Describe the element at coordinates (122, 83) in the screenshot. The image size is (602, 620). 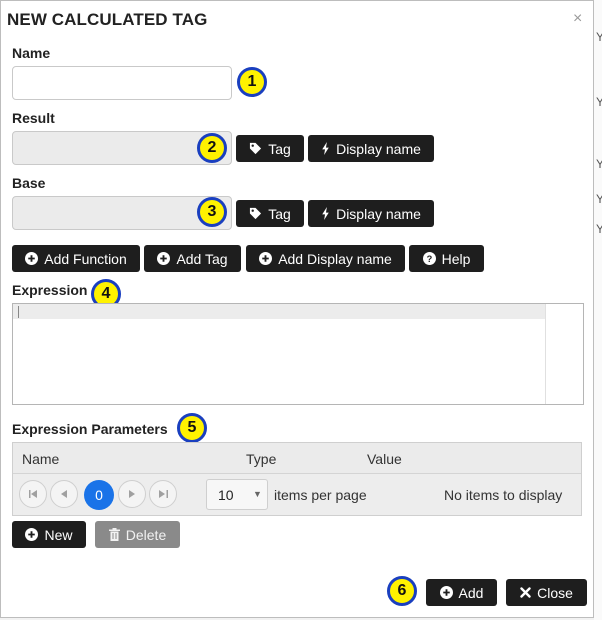
I see `name-input` at that location.